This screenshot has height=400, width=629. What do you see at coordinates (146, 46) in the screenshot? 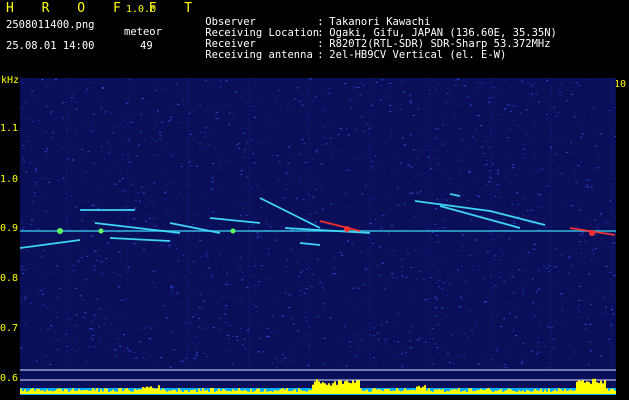
I see `meteor-count: 49` at bounding box center [146, 46].